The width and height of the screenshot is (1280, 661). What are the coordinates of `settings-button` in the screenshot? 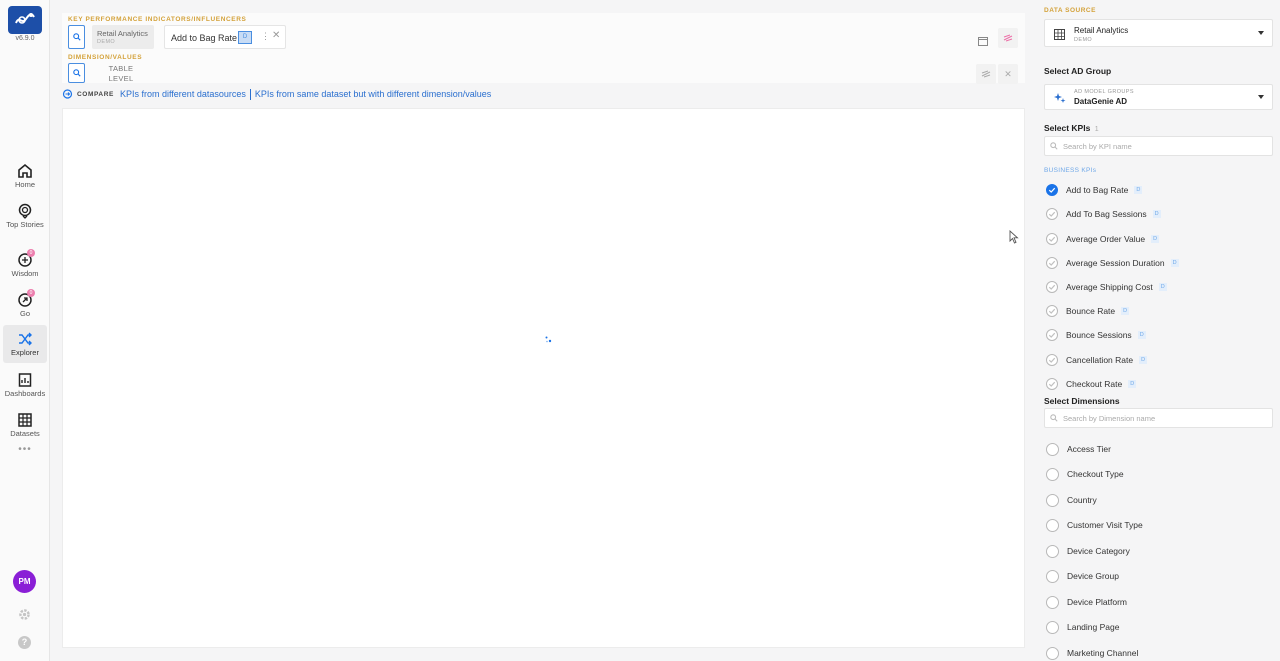 It's located at (24, 617).